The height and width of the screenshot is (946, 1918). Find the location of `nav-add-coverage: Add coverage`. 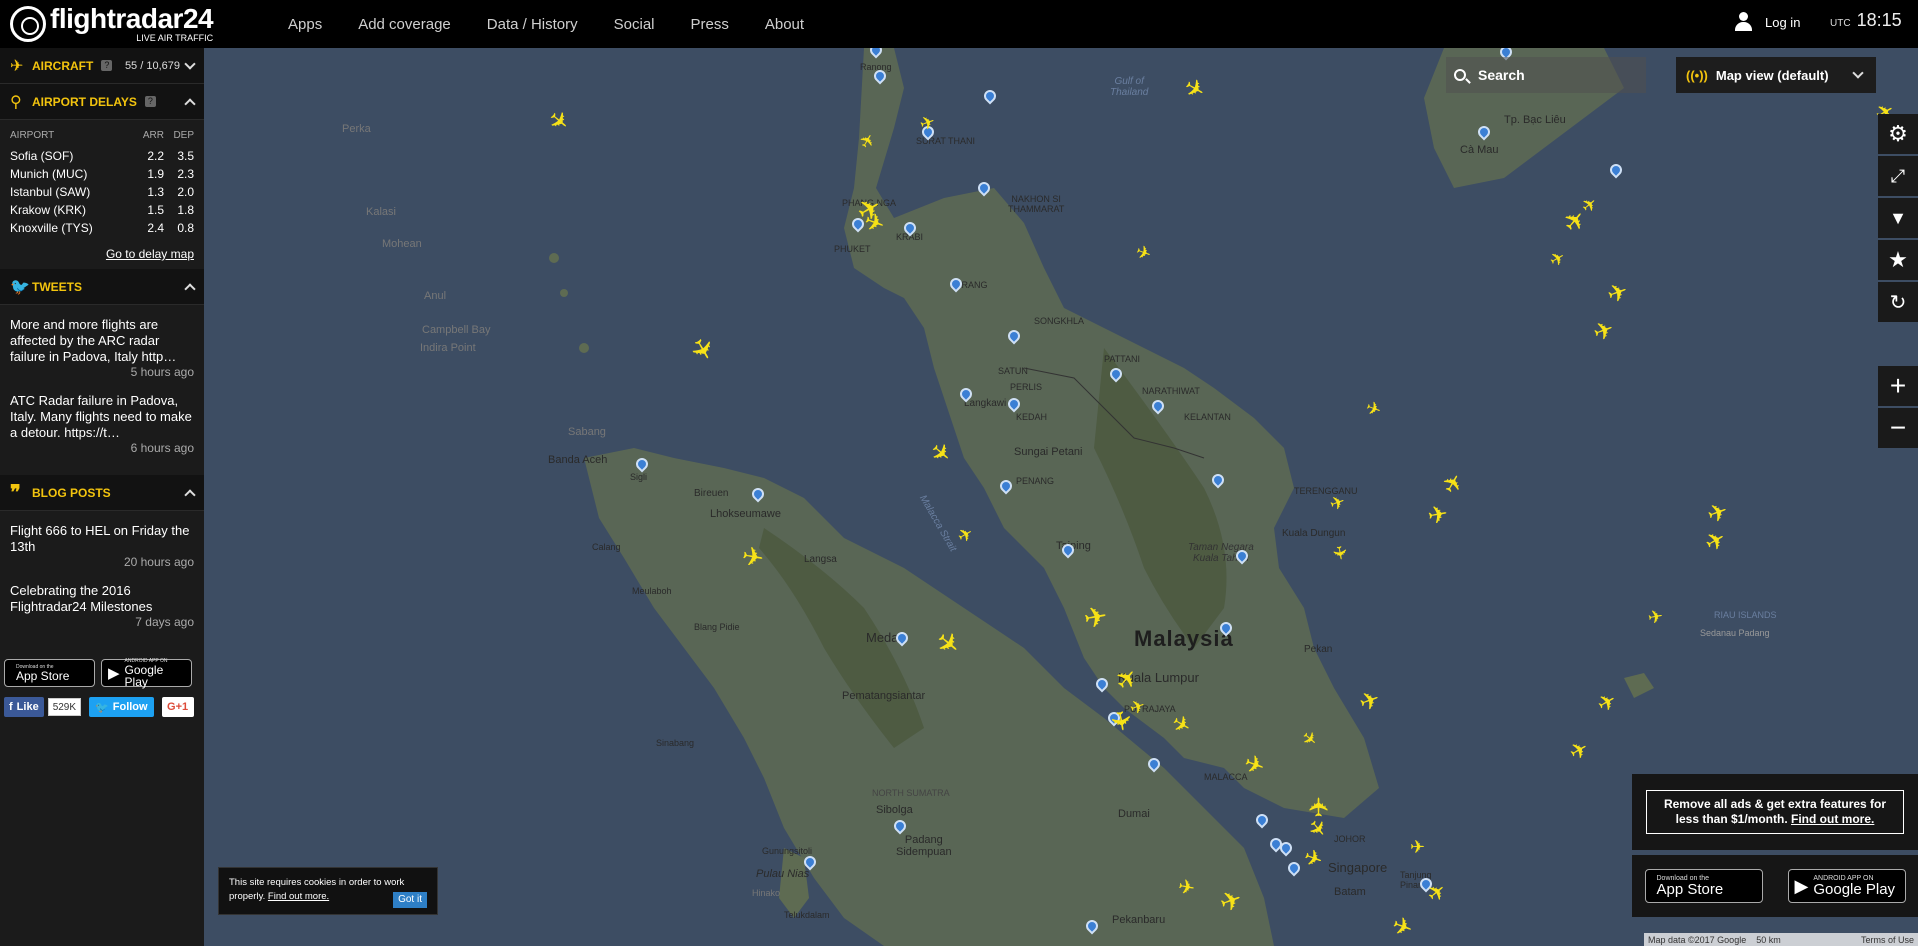

nav-add-coverage: Add coverage is located at coordinates (404, 24).